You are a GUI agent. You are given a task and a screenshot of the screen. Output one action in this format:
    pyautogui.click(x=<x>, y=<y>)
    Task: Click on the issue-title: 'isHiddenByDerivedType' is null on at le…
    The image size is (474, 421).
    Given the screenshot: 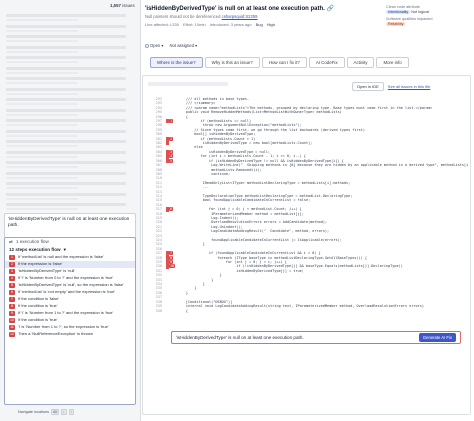 What is the action you would take?
    pyautogui.click(x=239, y=9)
    